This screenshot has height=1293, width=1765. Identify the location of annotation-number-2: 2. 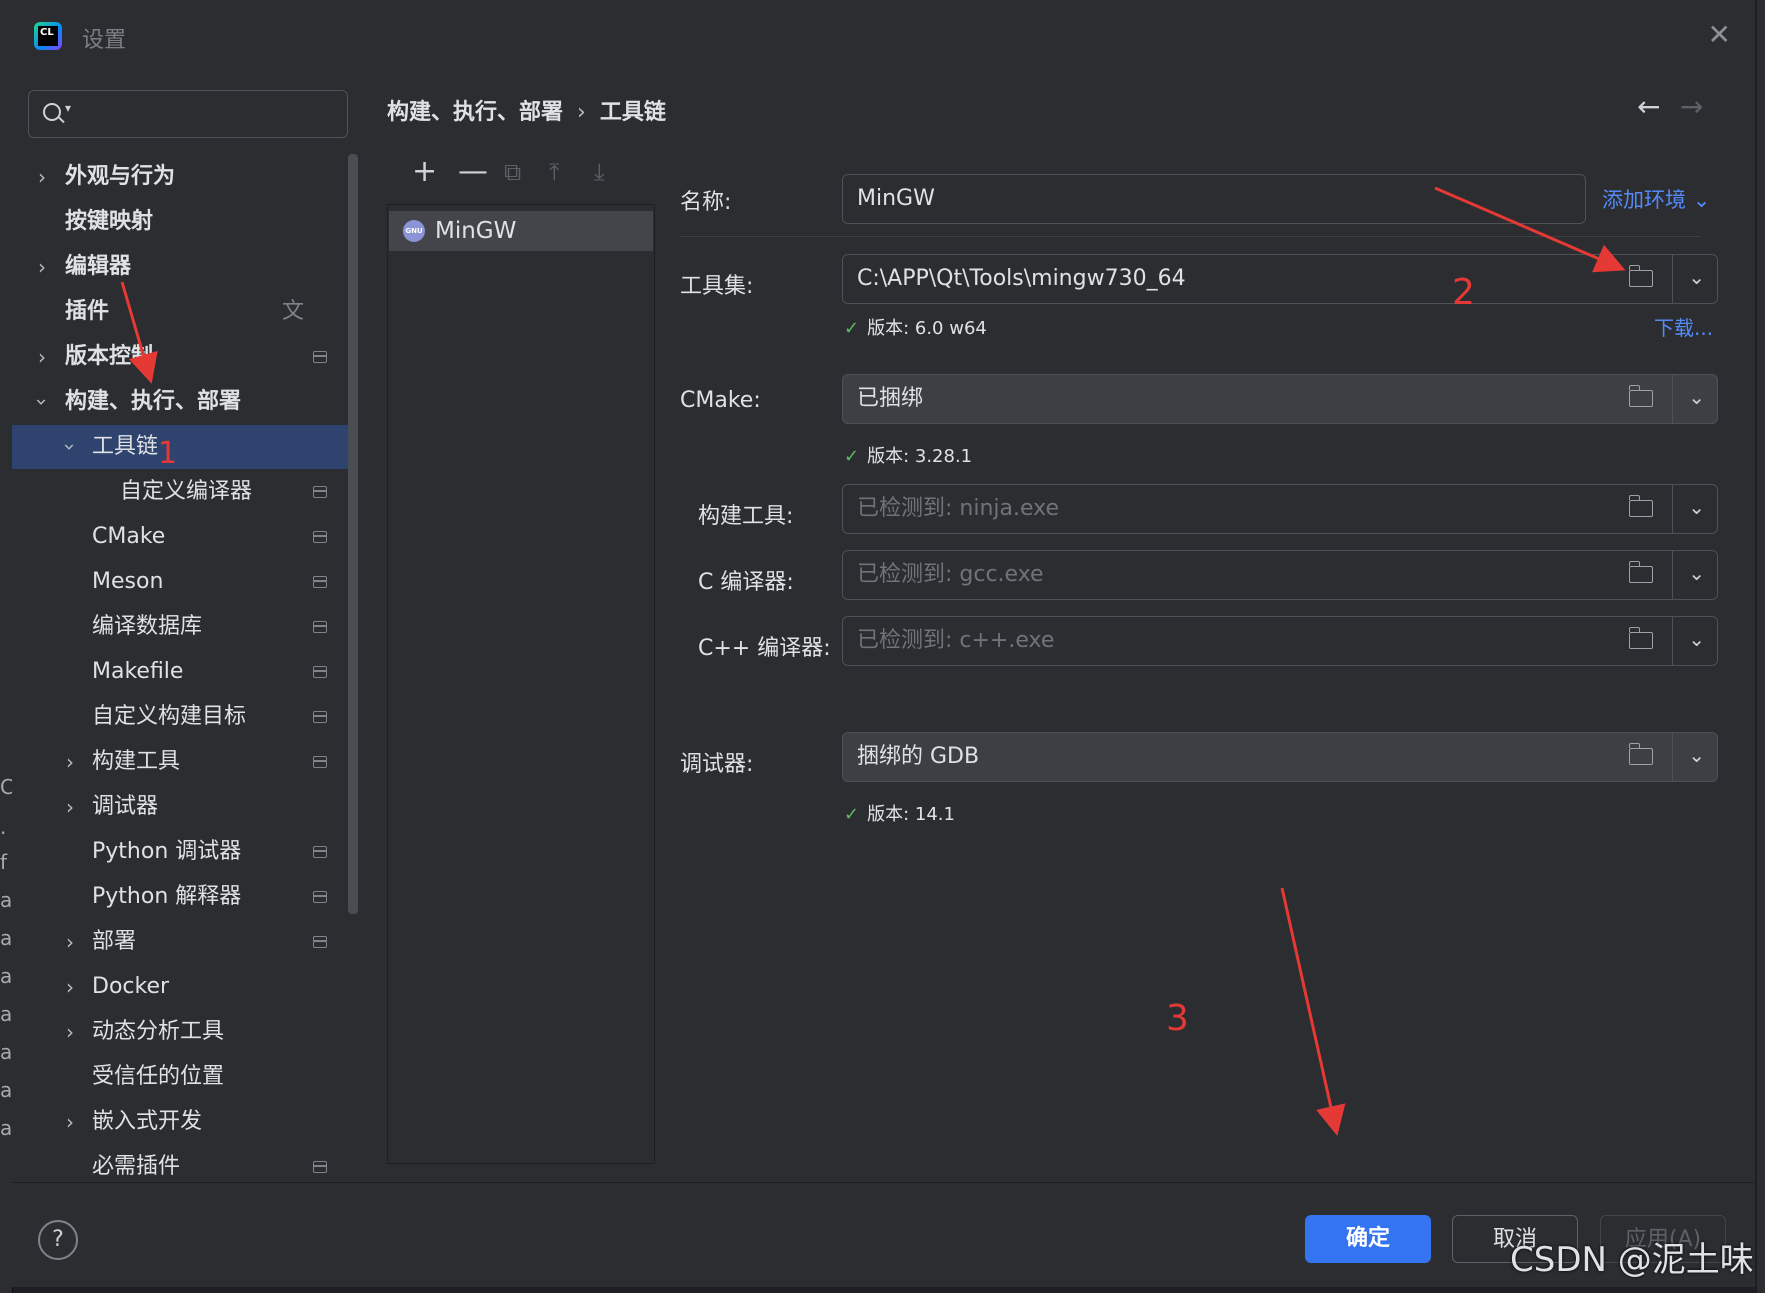
(1463, 292).